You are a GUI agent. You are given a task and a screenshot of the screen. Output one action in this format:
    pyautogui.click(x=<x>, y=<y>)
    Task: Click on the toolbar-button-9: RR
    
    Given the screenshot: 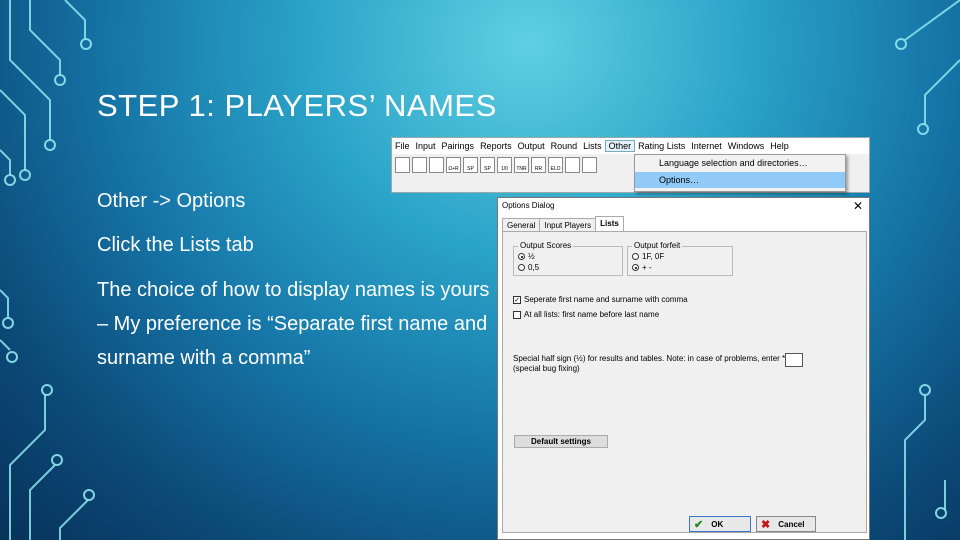 What is the action you would take?
    pyautogui.click(x=538, y=165)
    